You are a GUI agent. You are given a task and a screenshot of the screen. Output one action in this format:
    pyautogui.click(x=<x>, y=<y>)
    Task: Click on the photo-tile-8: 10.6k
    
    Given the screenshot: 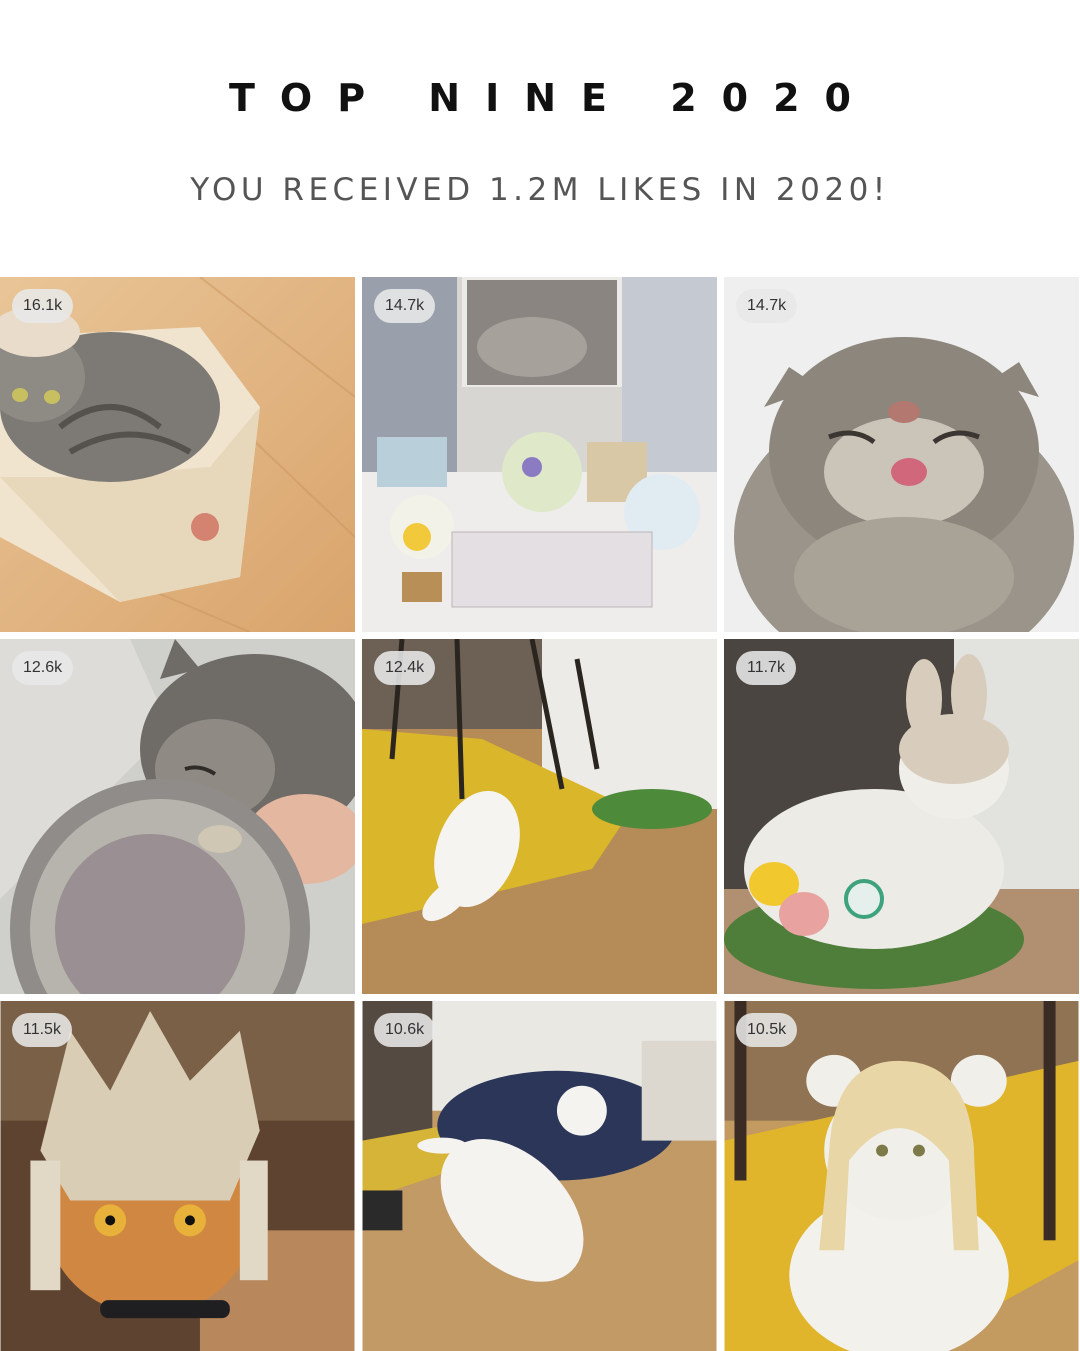 What is the action you would take?
    pyautogui.click(x=539, y=1176)
    